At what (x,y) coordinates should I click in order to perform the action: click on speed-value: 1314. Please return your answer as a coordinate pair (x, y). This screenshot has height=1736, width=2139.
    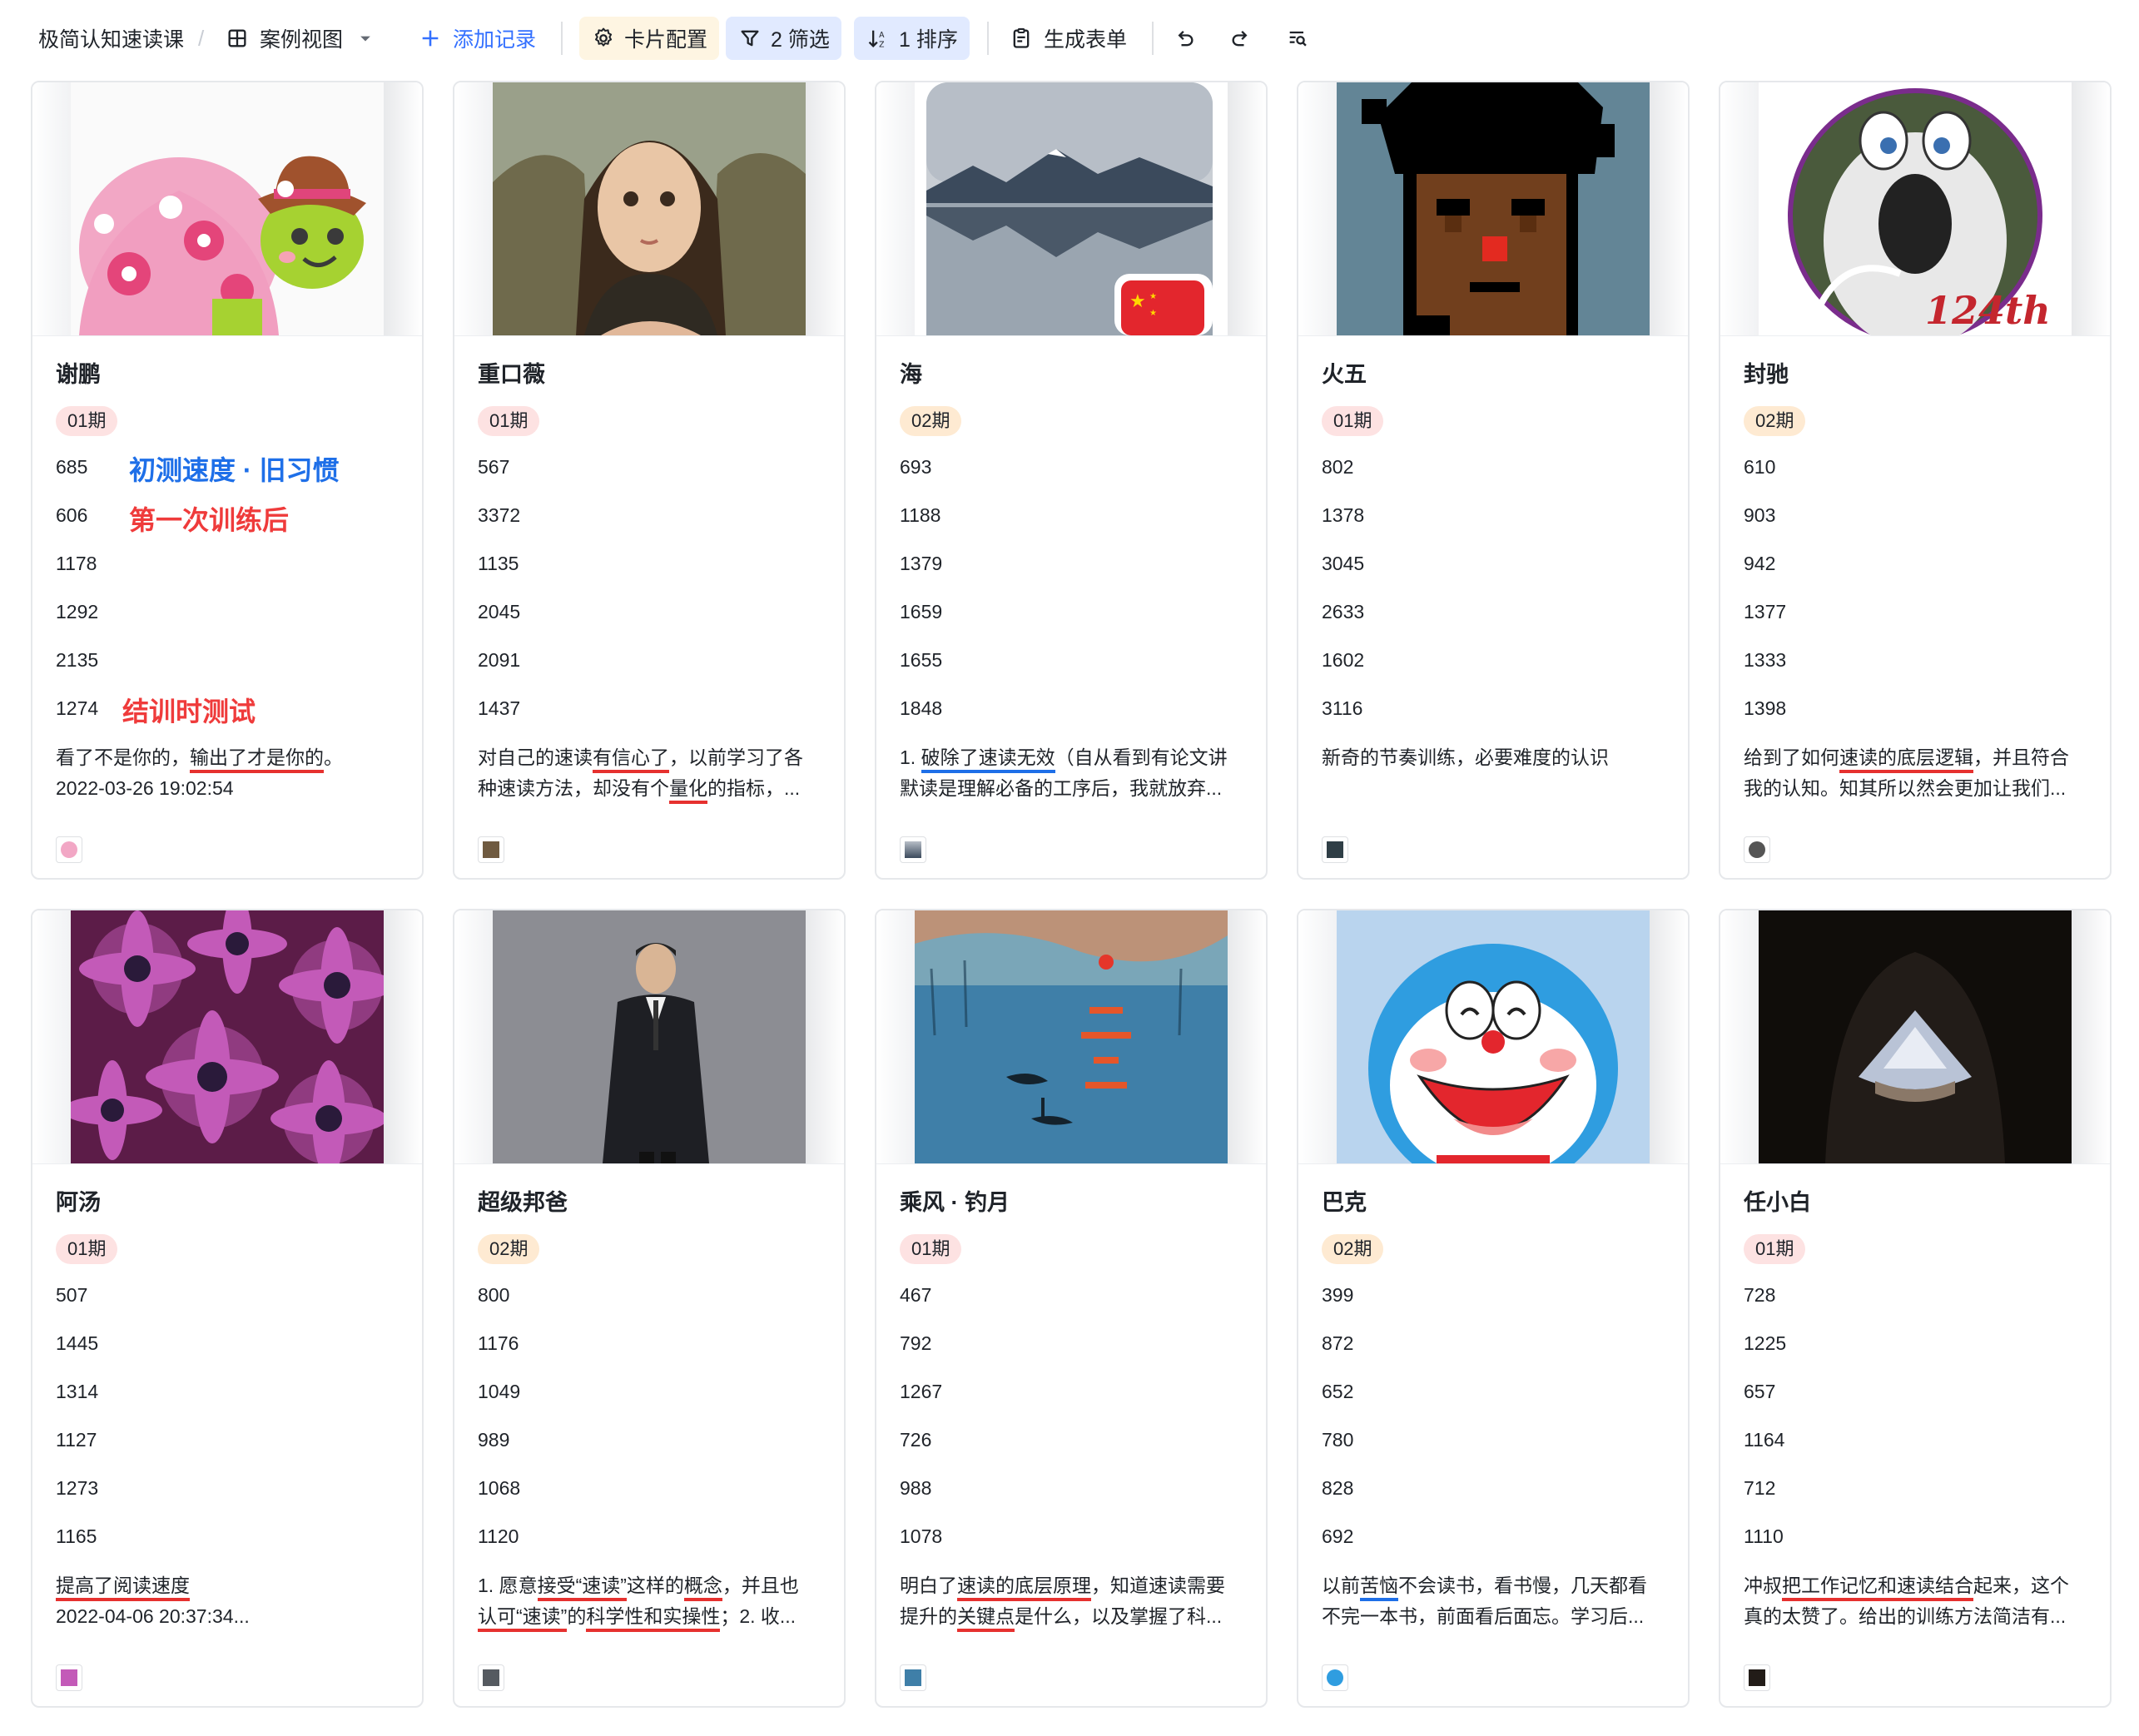
    Looking at the image, I should click on (77, 1391).